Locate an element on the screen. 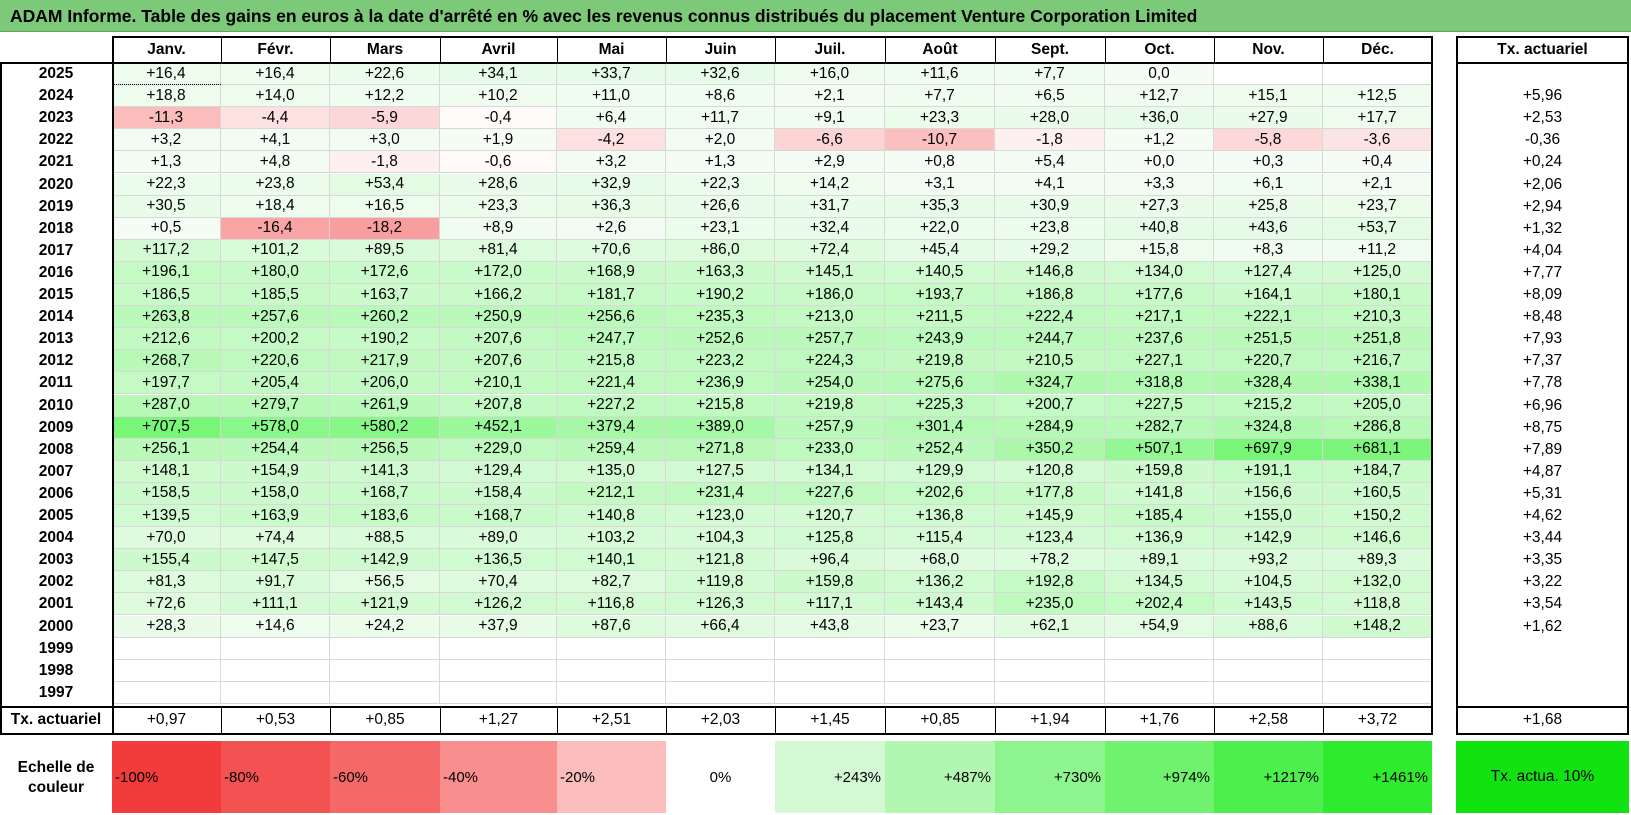  table-cell: +140,8 is located at coordinates (611, 516).